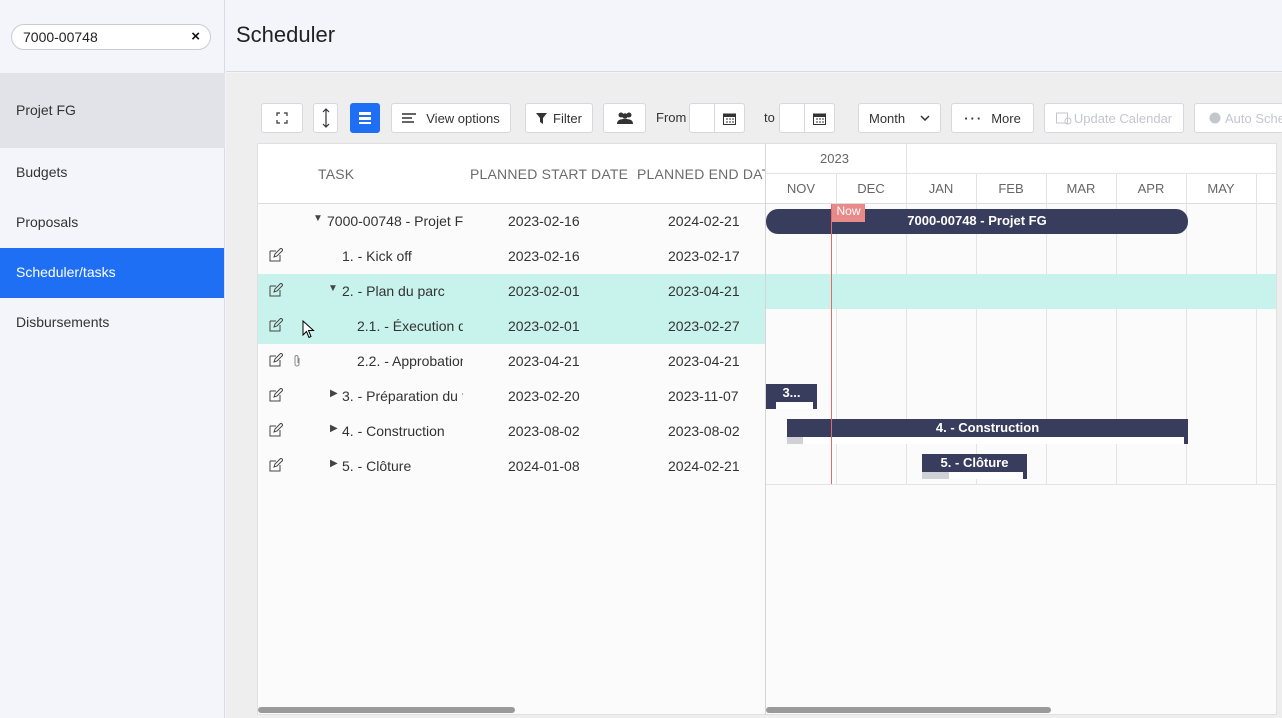  I want to click on fullscreen-button, so click(282, 118).